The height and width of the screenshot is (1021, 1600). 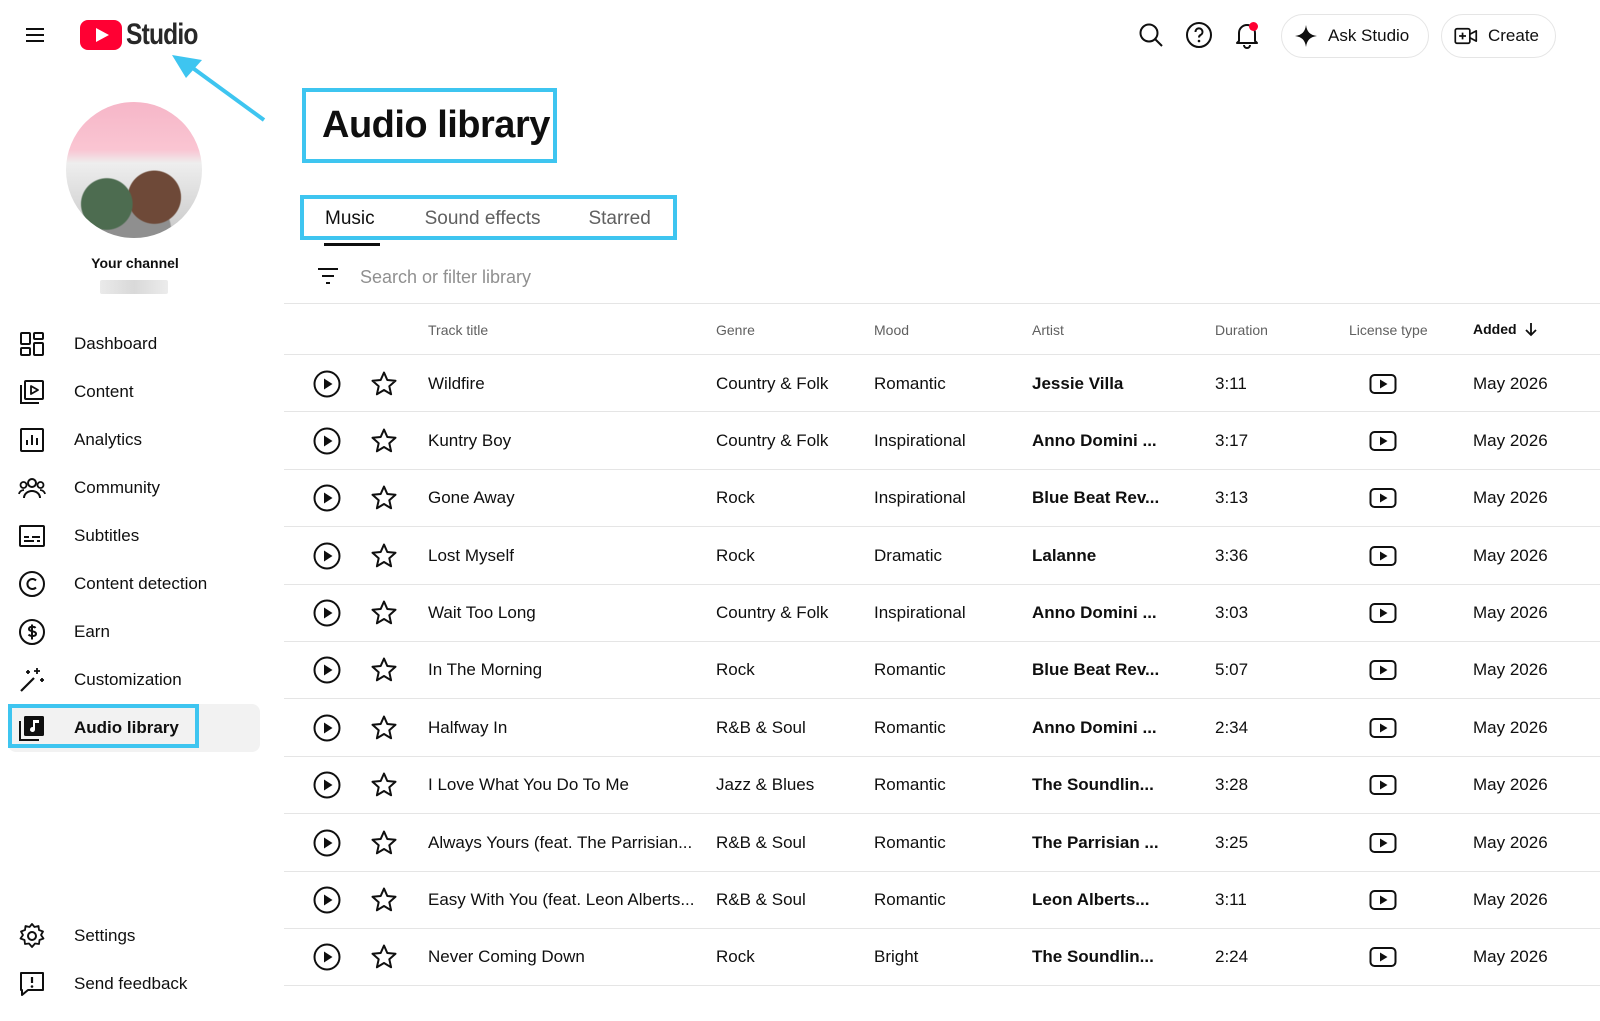 I want to click on audio-library-icon, so click(x=32, y=728).